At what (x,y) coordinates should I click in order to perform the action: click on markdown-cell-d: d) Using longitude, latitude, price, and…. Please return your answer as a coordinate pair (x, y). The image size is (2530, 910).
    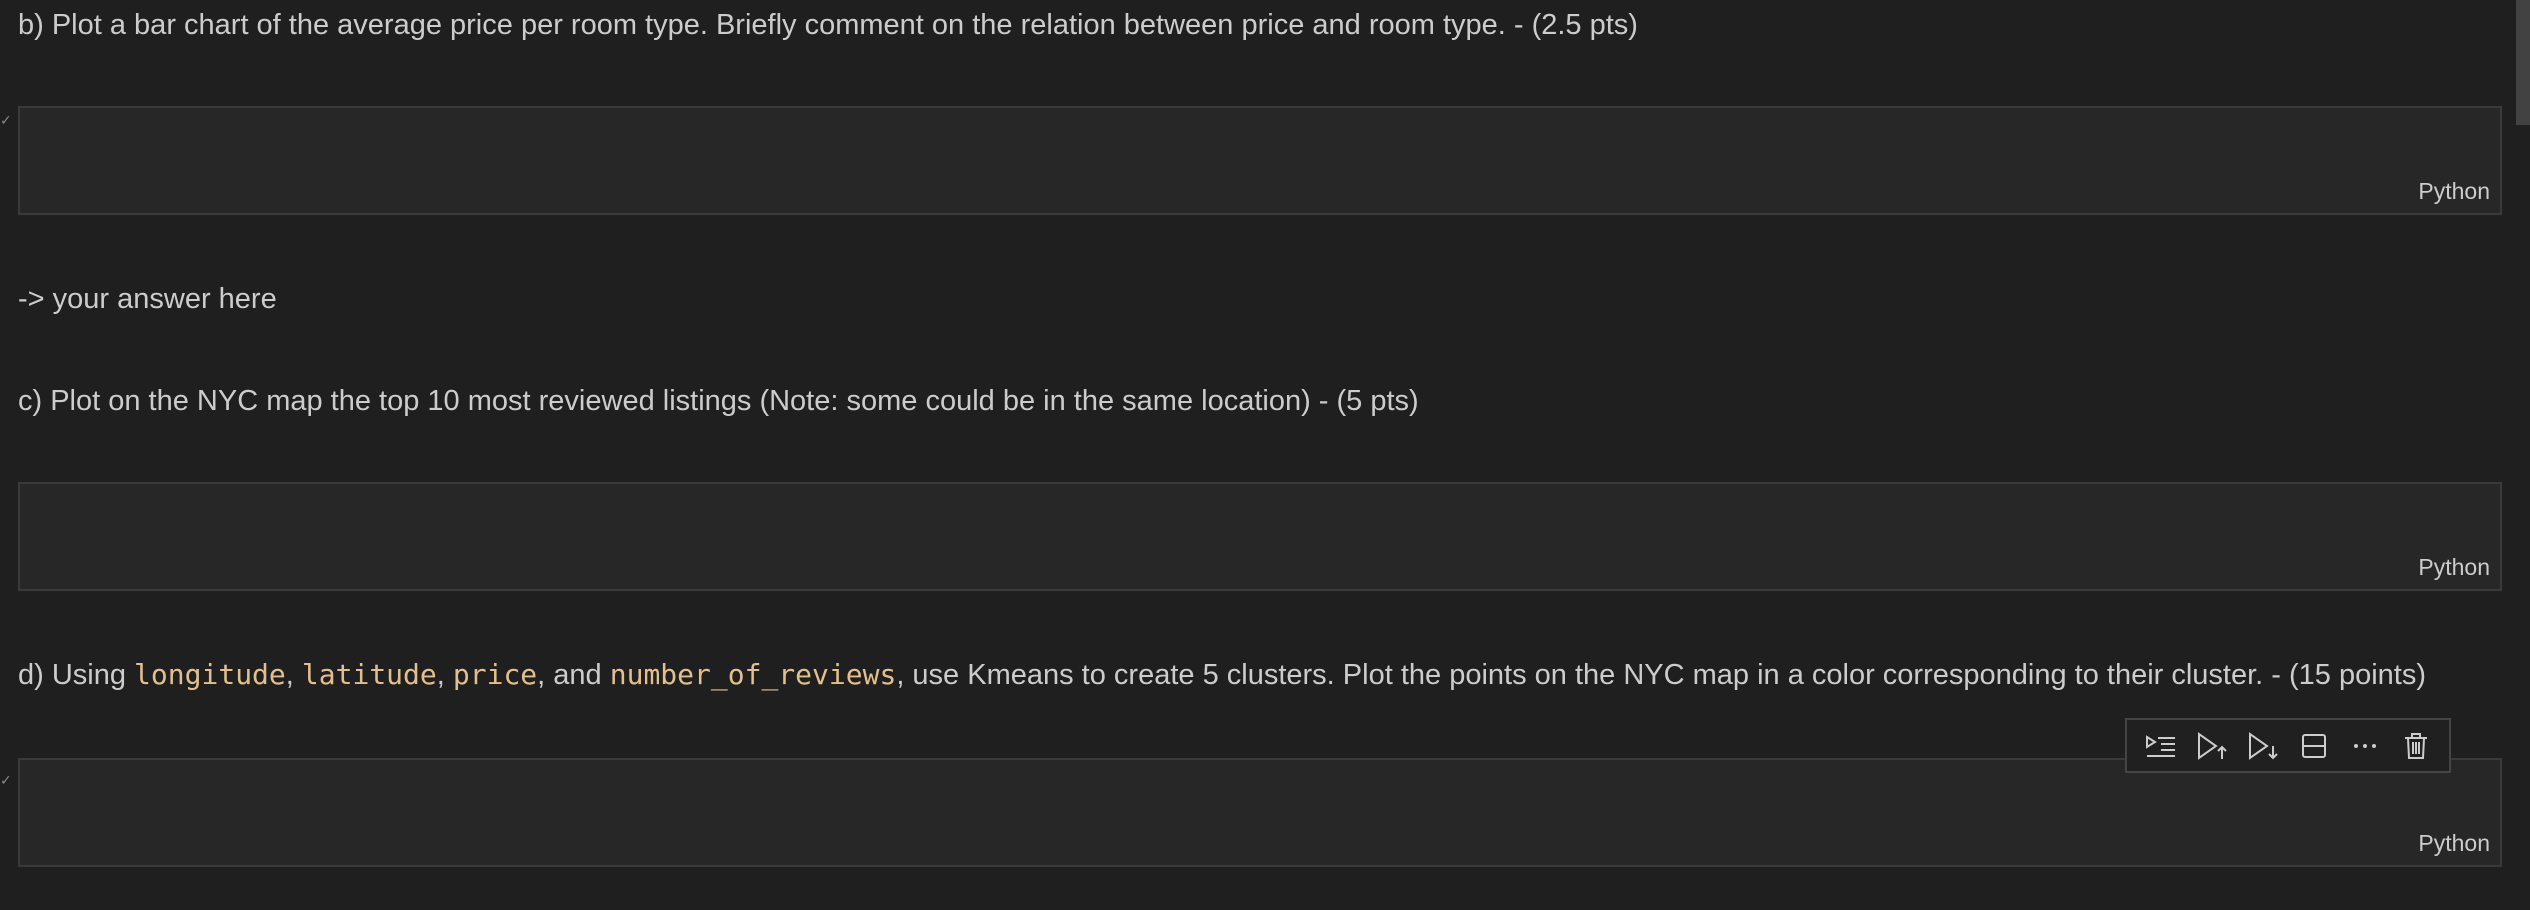
    Looking at the image, I should click on (1222, 675).